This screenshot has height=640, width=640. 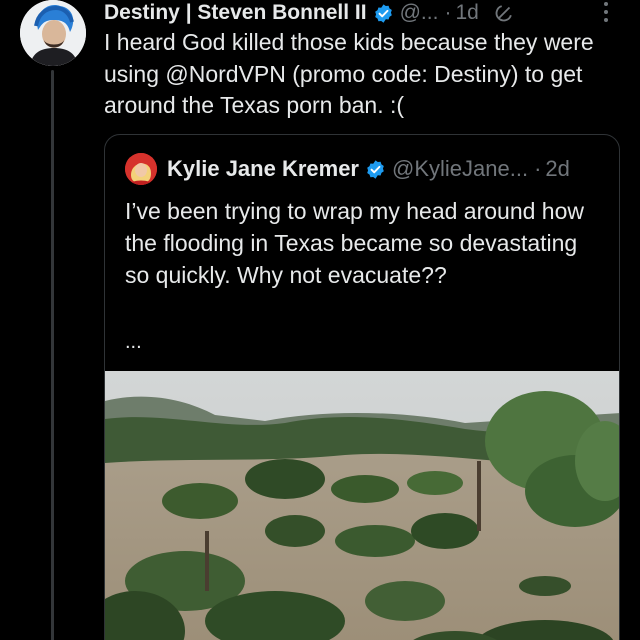 I want to click on grok-icon, so click(x=504, y=13).